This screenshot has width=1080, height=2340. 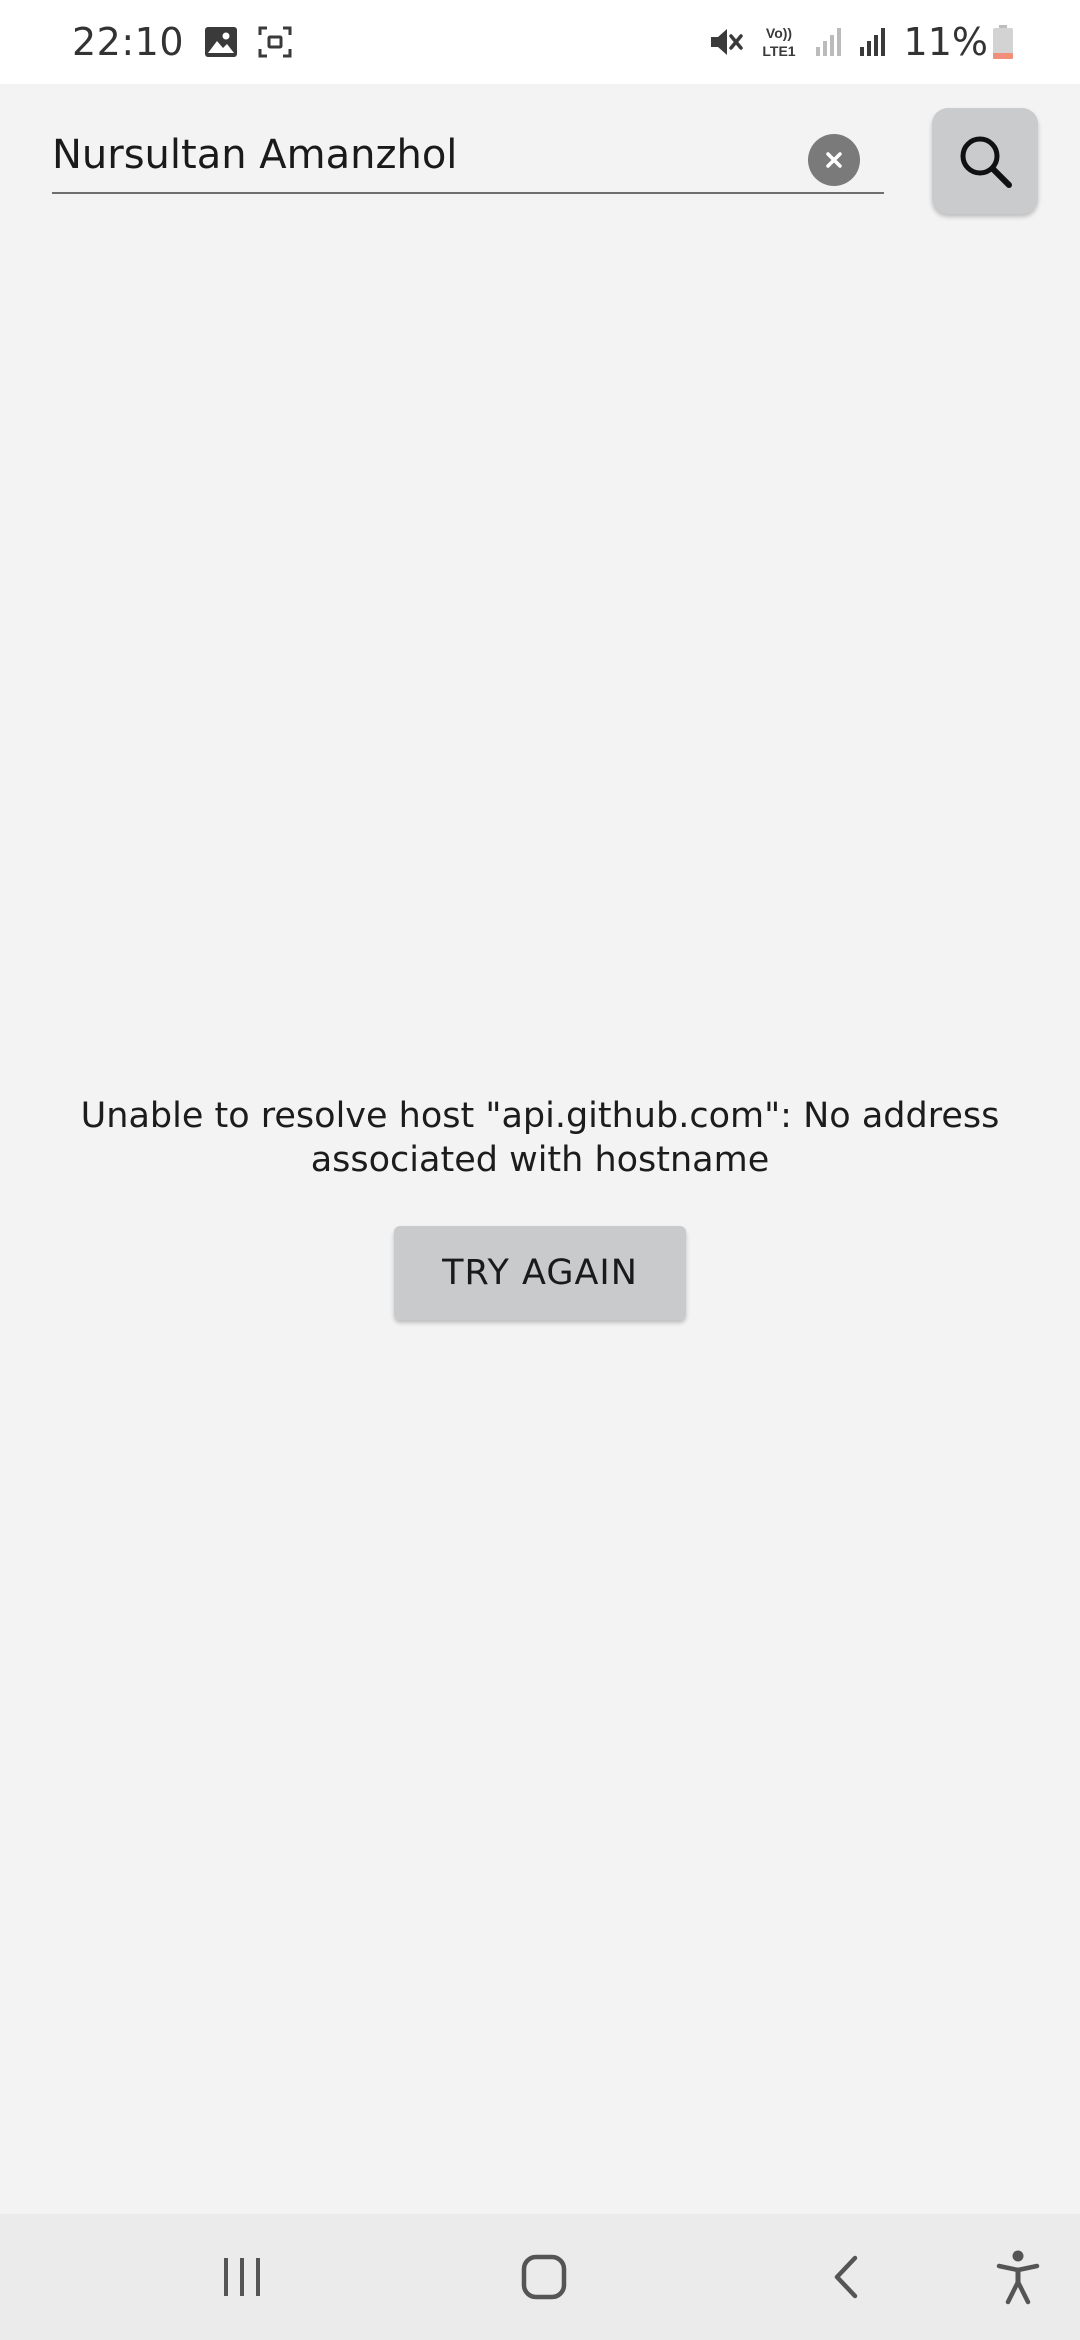 What do you see at coordinates (854, 42) in the screenshot?
I see `status-right: Vo)) LTE1 11%` at bounding box center [854, 42].